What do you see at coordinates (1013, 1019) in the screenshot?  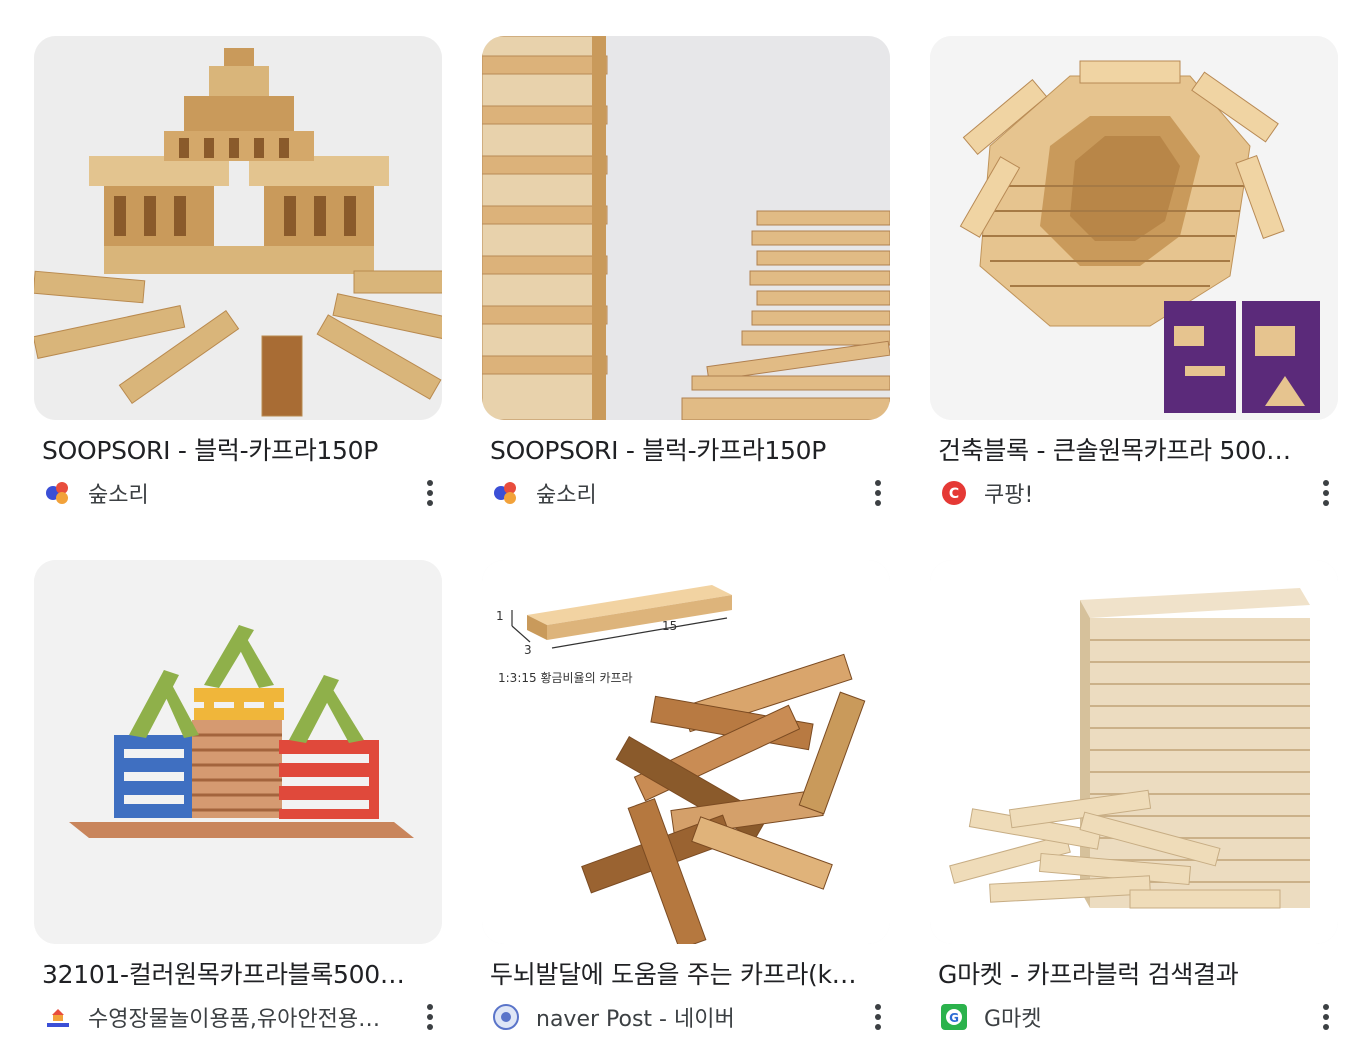 I see `source-name: G마켓` at bounding box center [1013, 1019].